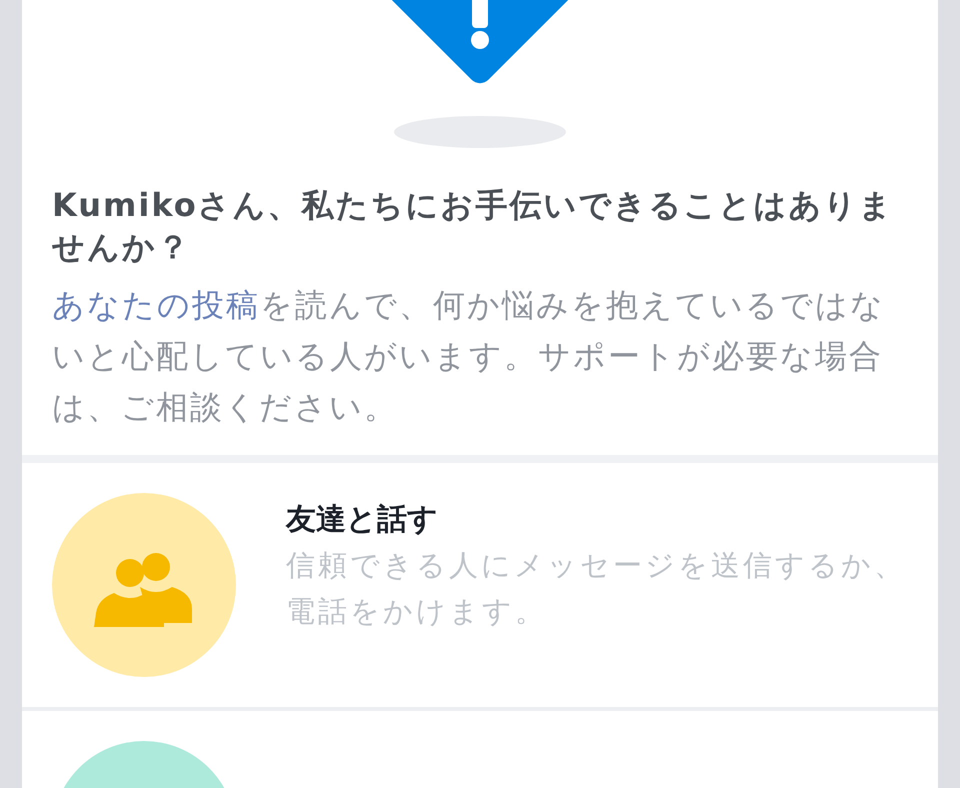  Describe the element at coordinates (597, 520) in the screenshot. I see `option-title: 友達と話す` at that location.